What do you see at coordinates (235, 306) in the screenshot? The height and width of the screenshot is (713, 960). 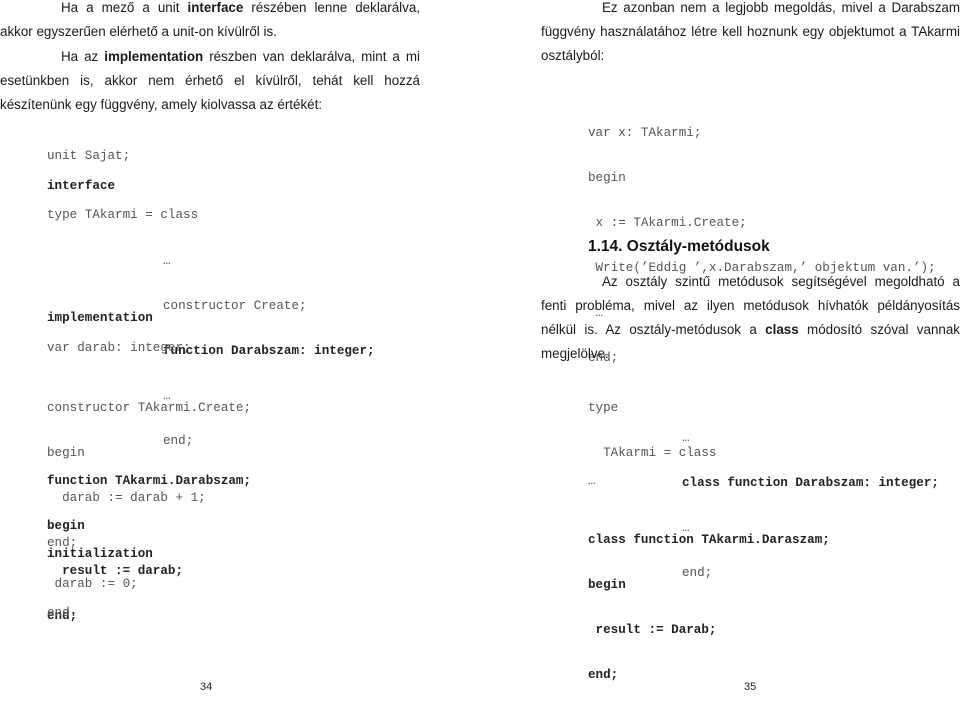 I see `constructor-decl: constructor Create;` at bounding box center [235, 306].